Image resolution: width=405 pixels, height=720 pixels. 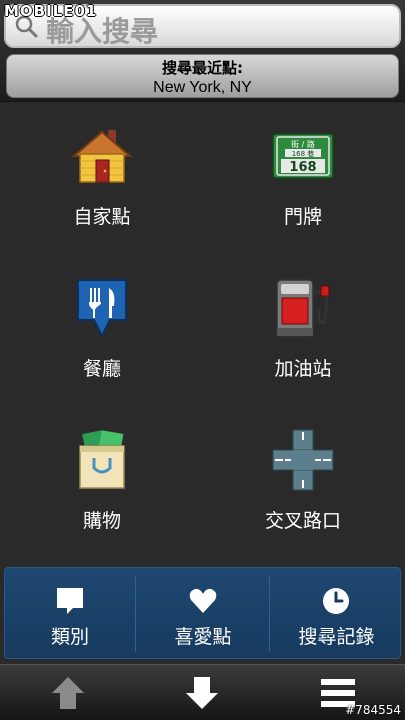 What do you see at coordinates (302, 217) in the screenshot?
I see `tile-label: 門牌` at bounding box center [302, 217].